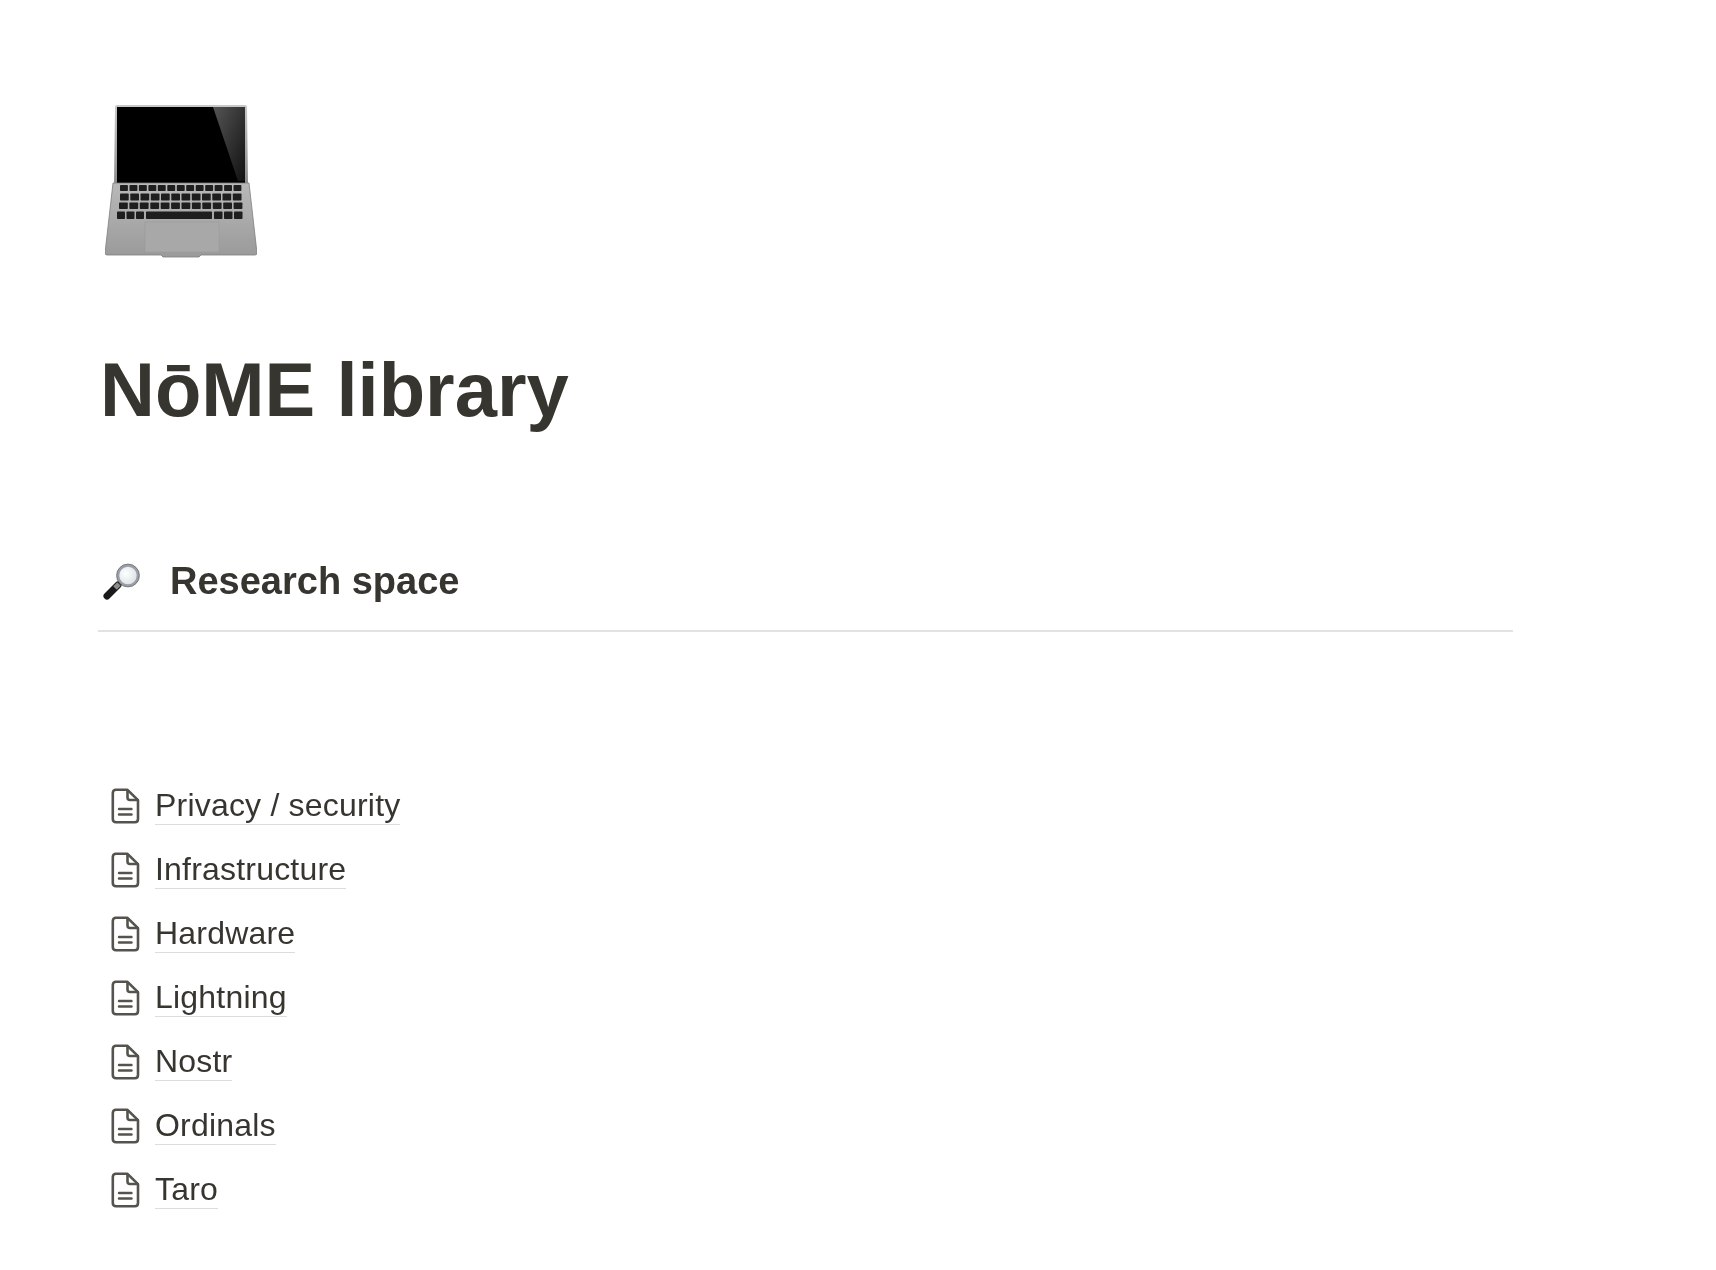 Image resolution: width=1716 pixels, height=1270 pixels. Describe the element at coordinates (194, 1061) in the screenshot. I see `page-link: Nostr` at that location.